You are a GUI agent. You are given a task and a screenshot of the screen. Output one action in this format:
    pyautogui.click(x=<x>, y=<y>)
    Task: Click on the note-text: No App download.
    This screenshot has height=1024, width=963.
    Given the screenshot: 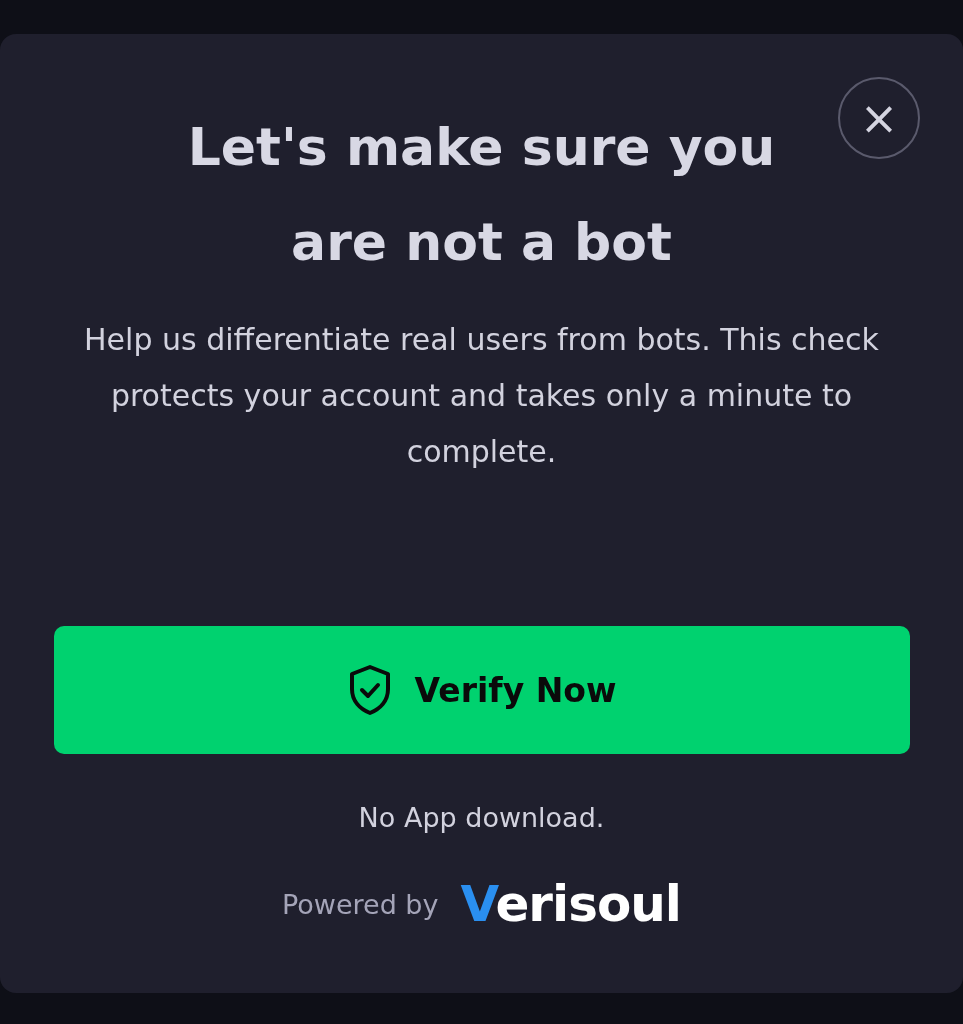 What is the action you would take?
    pyautogui.click(x=481, y=817)
    